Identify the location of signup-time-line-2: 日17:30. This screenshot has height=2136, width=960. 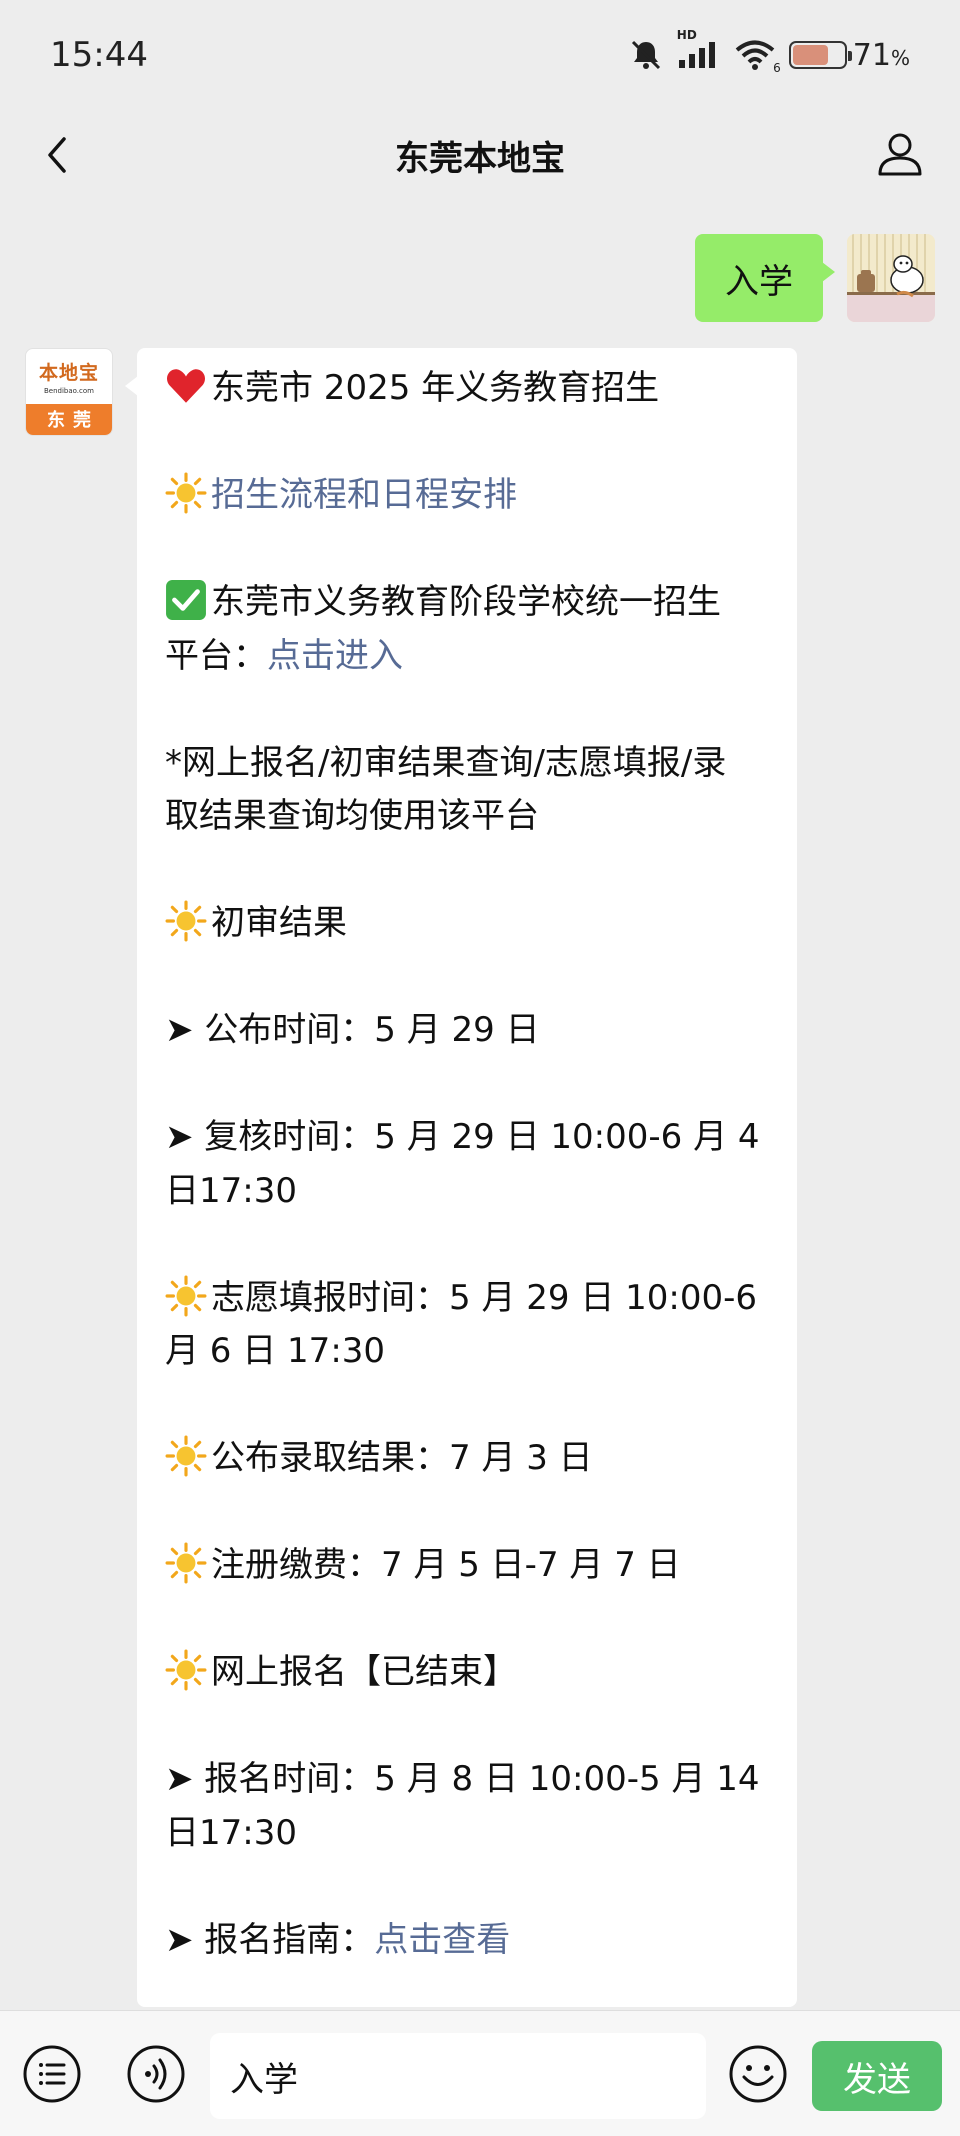
(231, 1832).